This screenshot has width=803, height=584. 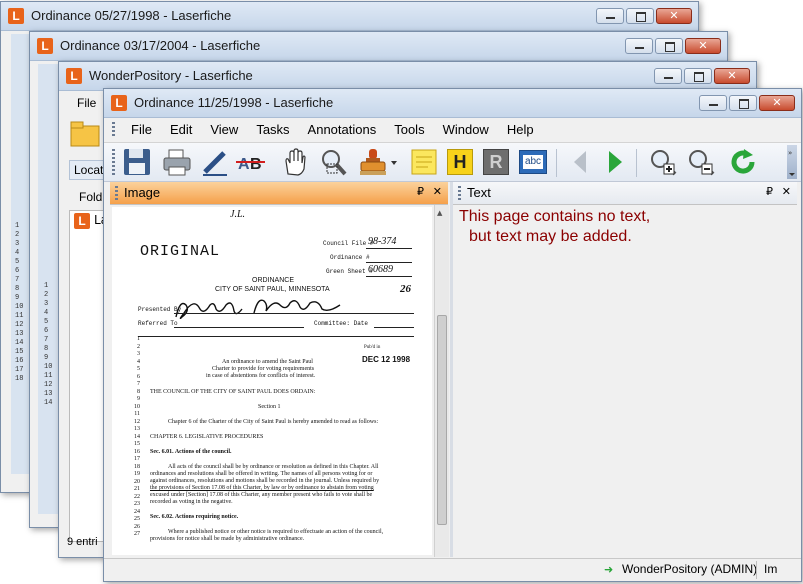 What do you see at coordinates (224, 129) in the screenshot?
I see `menu-view: View` at bounding box center [224, 129].